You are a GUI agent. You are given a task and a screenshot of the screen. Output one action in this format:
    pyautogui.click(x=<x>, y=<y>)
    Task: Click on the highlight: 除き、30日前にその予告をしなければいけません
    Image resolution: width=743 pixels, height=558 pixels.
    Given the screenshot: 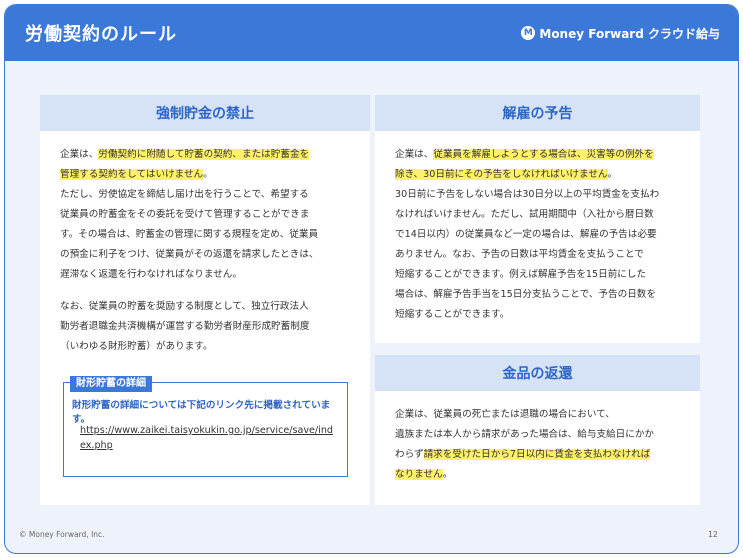 What is the action you would take?
    pyautogui.click(x=501, y=174)
    